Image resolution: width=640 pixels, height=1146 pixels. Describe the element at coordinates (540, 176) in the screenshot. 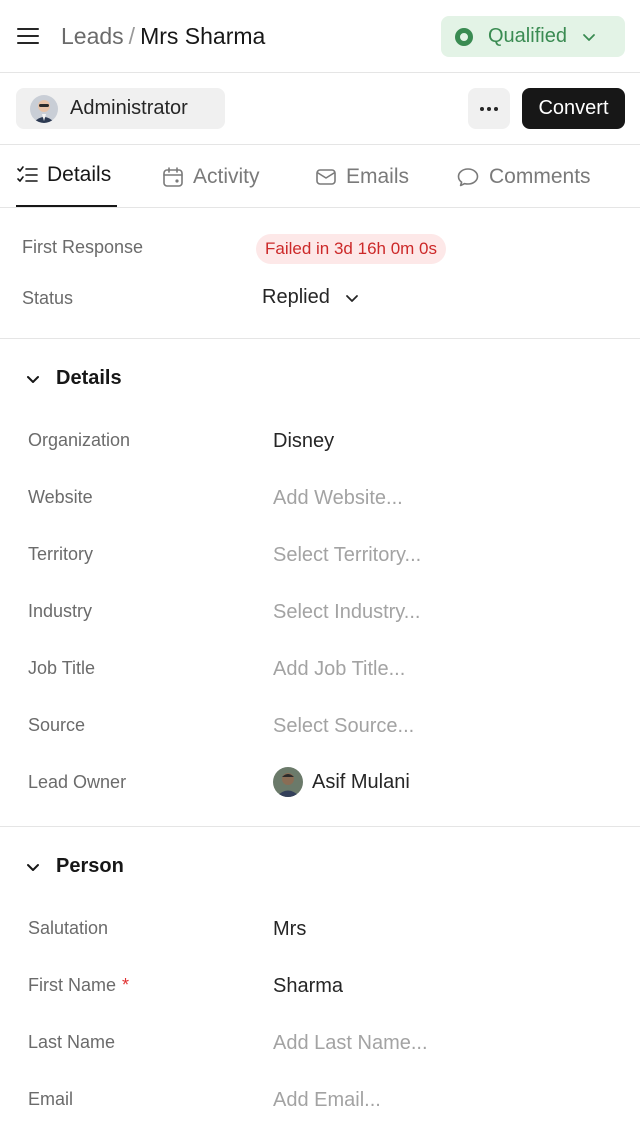

I see `tab-comments-label: Comments` at that location.